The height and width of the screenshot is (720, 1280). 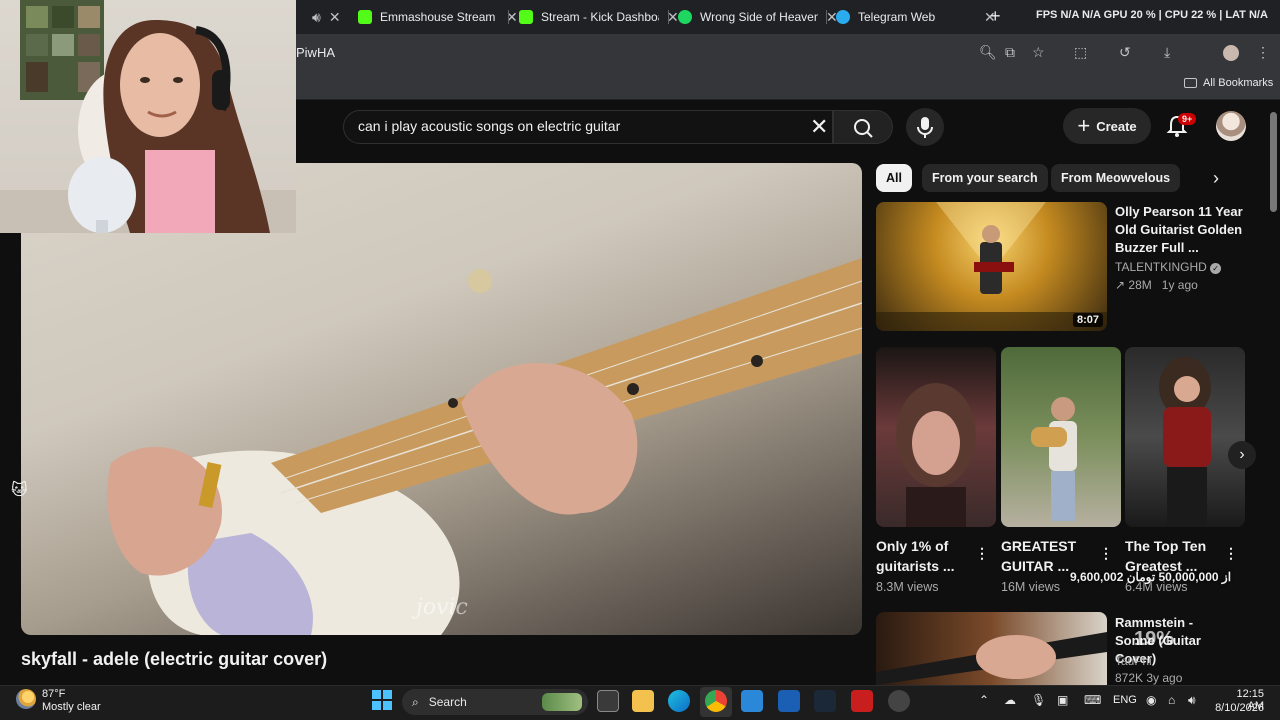 What do you see at coordinates (843, 17) in the screenshot?
I see `telegram-icon` at bounding box center [843, 17].